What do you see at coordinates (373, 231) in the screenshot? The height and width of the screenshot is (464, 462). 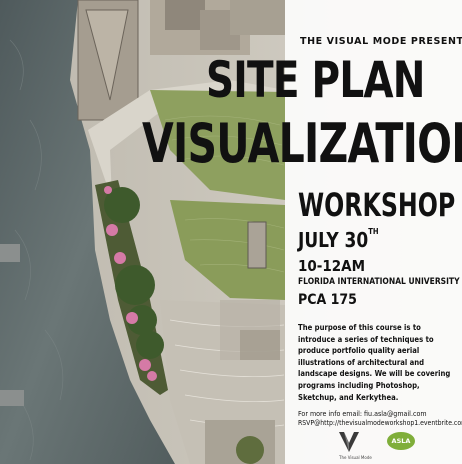 I see `event-date-suffix: TH` at bounding box center [373, 231].